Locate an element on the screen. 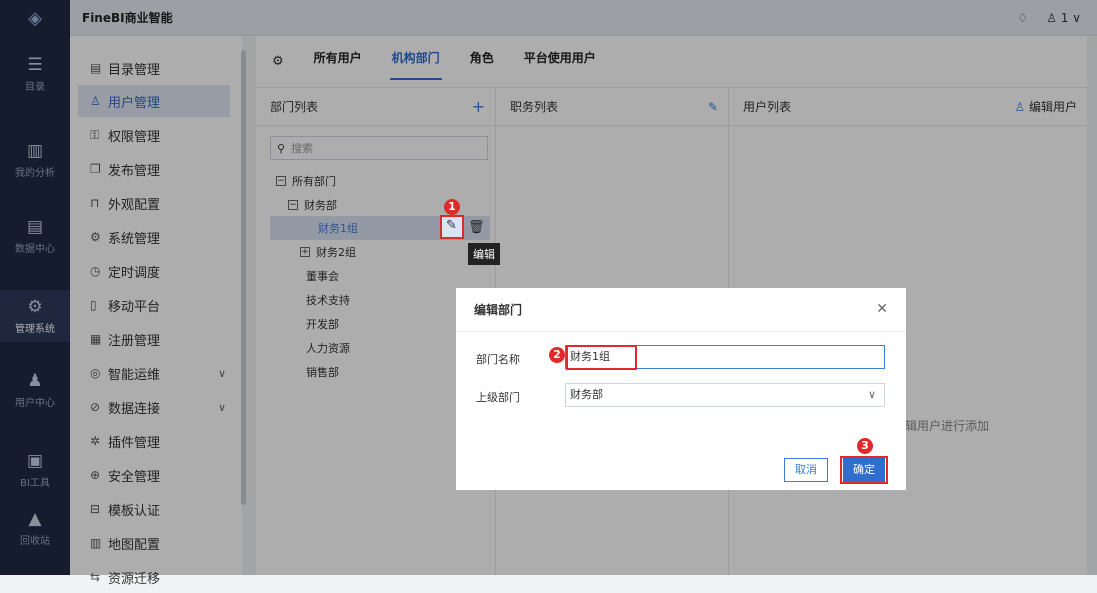 Image resolution: width=1097 pixels, height=593 pixels. parent-dept-select: 财务部 ∨ is located at coordinates (725, 395).